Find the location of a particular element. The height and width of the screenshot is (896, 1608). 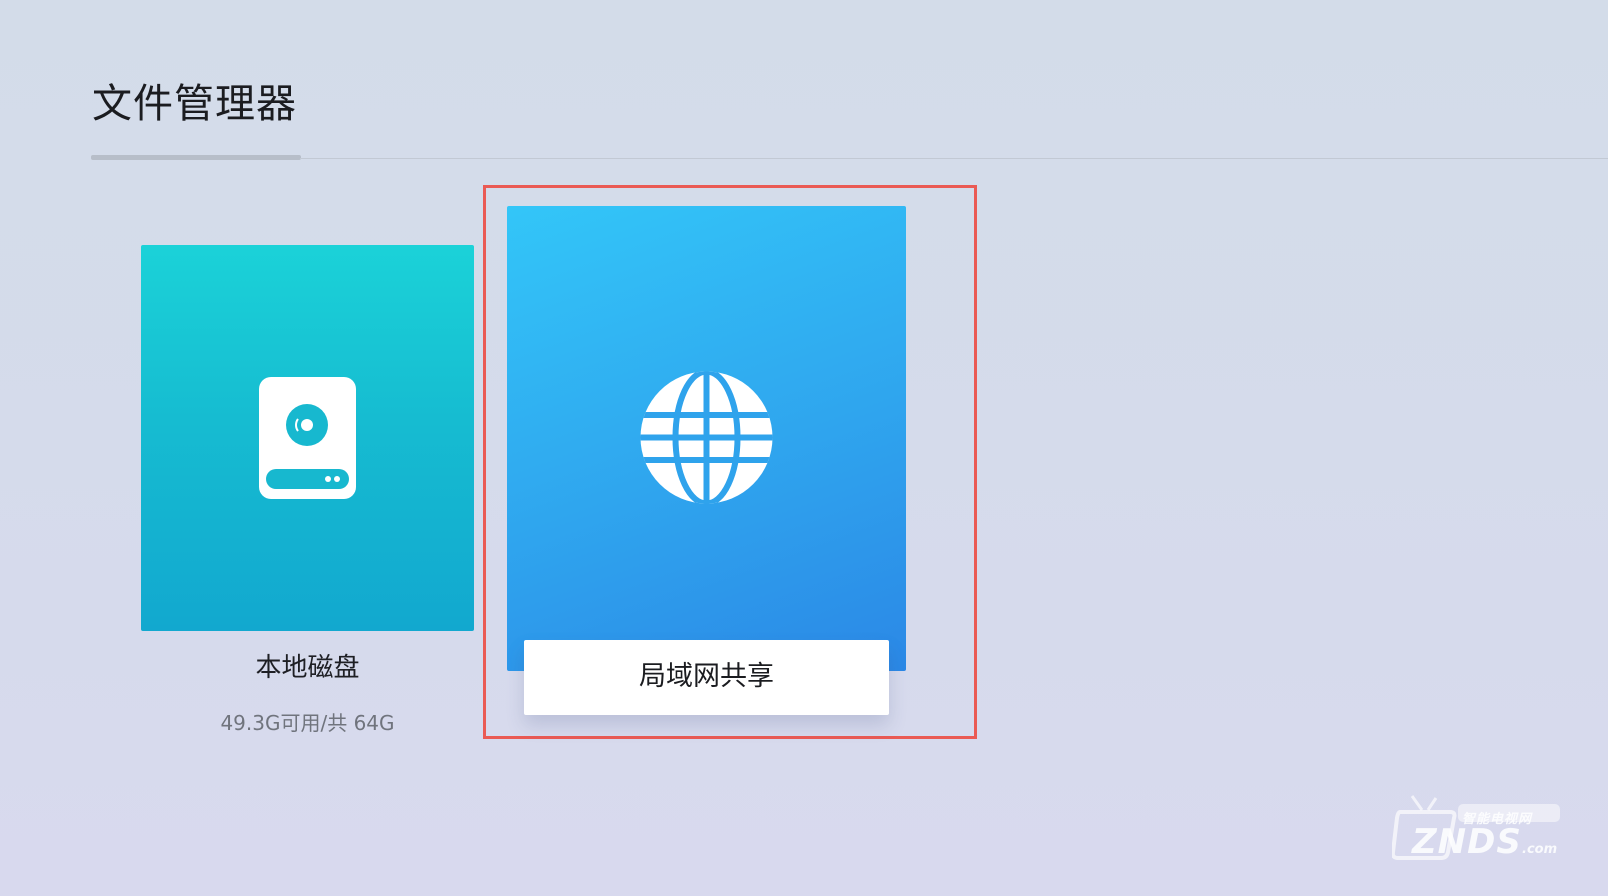

header-divider is located at coordinates (954, 158).